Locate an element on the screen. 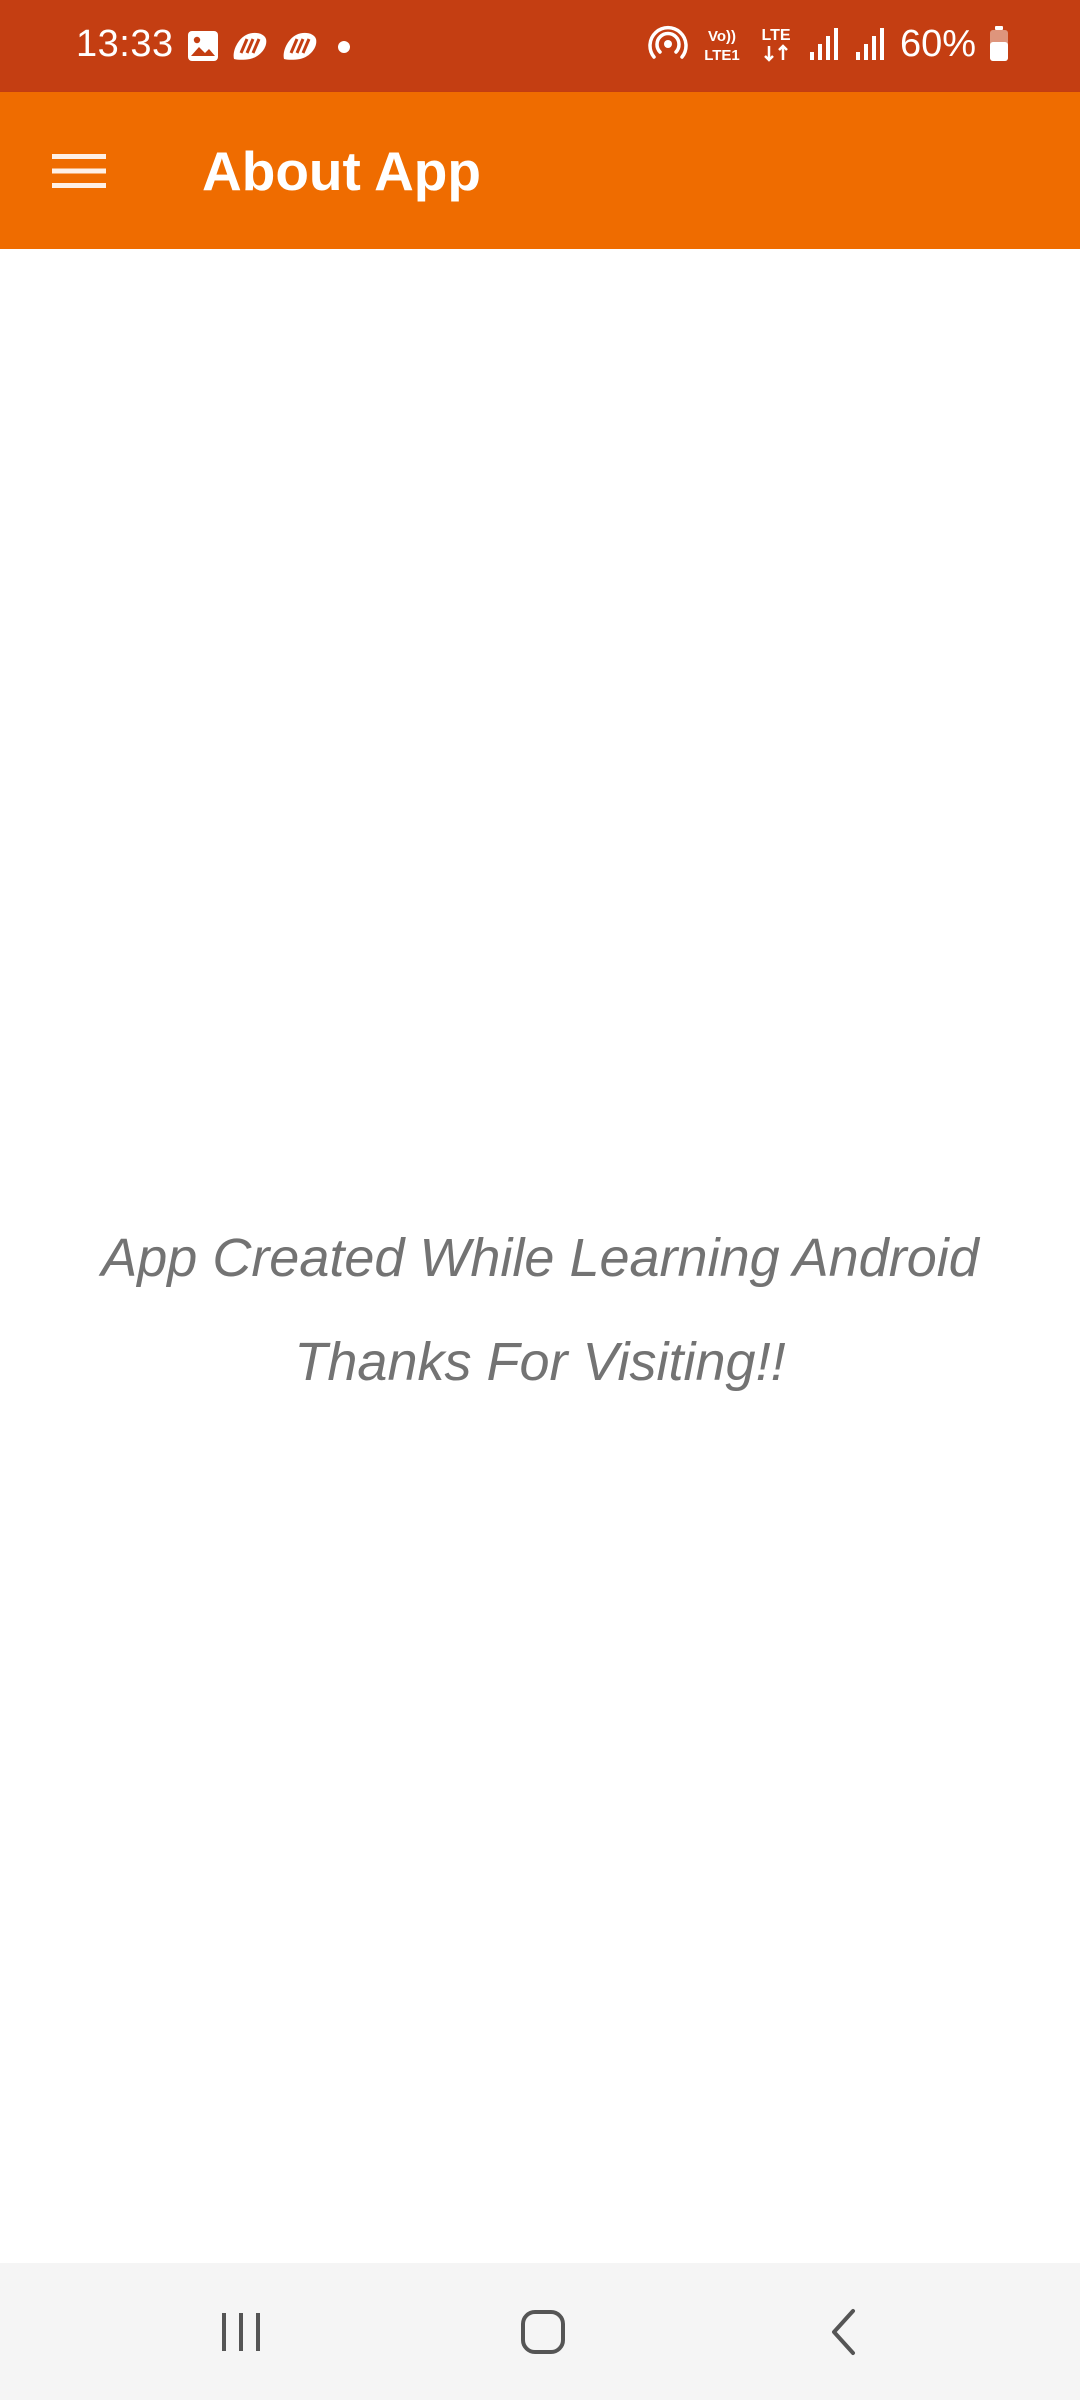  about-line-created: App Created While Learning Android is located at coordinates (540, 1258).